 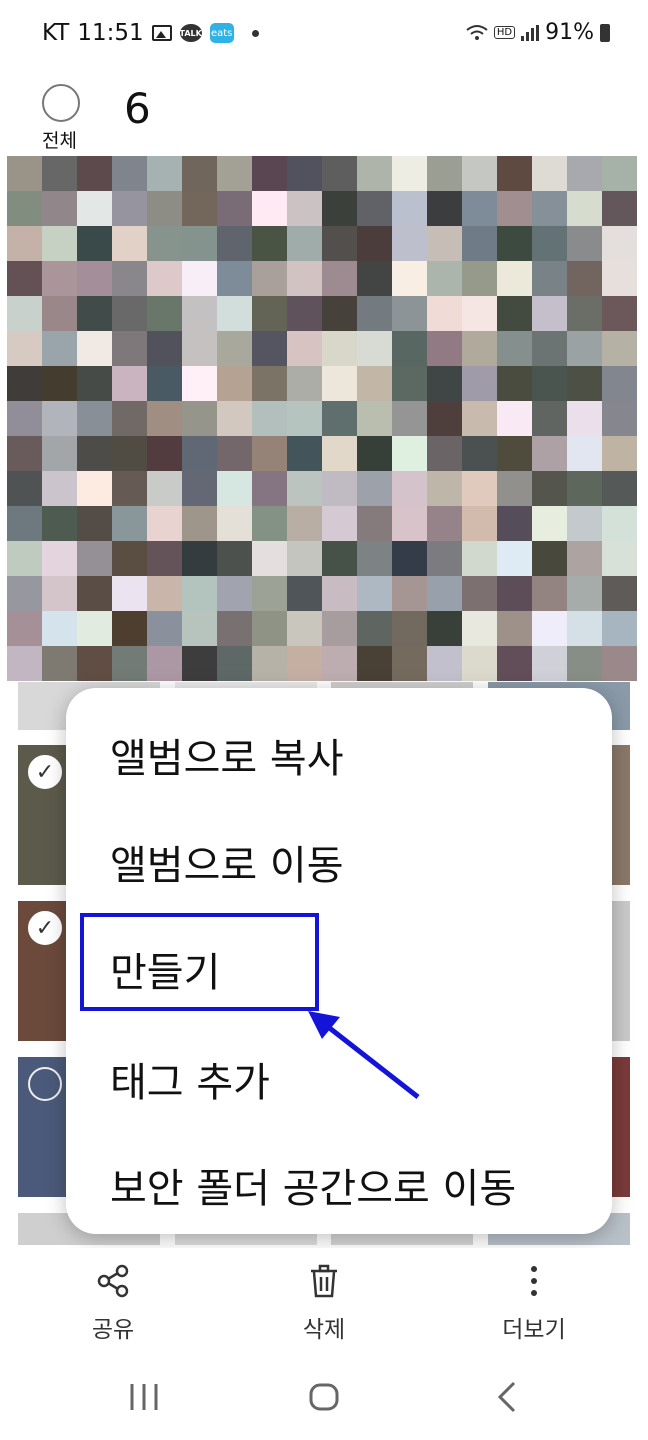 I want to click on select-all-label: 전체, so click(x=59, y=141).